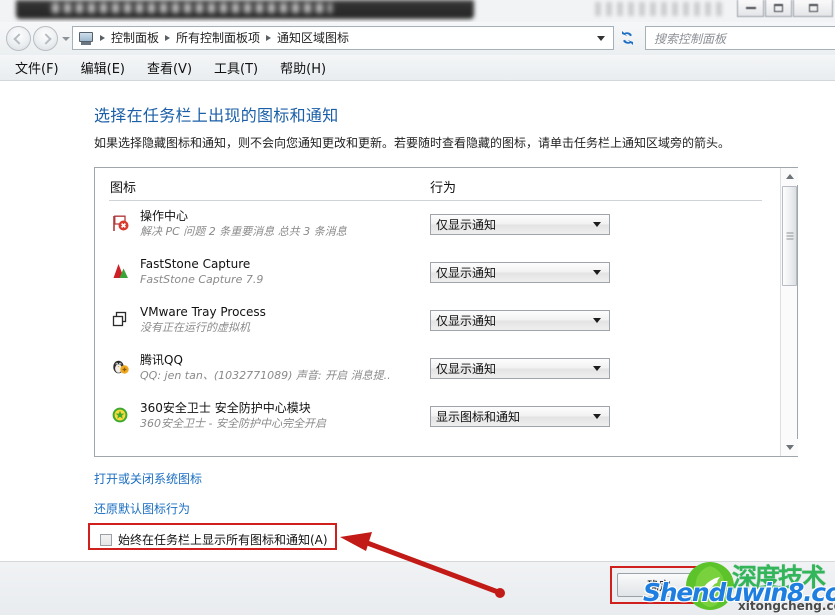 This screenshot has width=835, height=615. I want to click on refresh-icon, so click(627, 38).